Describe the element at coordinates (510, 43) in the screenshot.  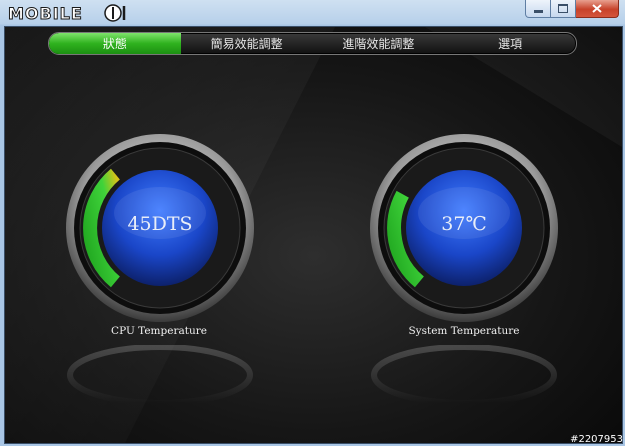
I see `tab-options: 選項` at that location.